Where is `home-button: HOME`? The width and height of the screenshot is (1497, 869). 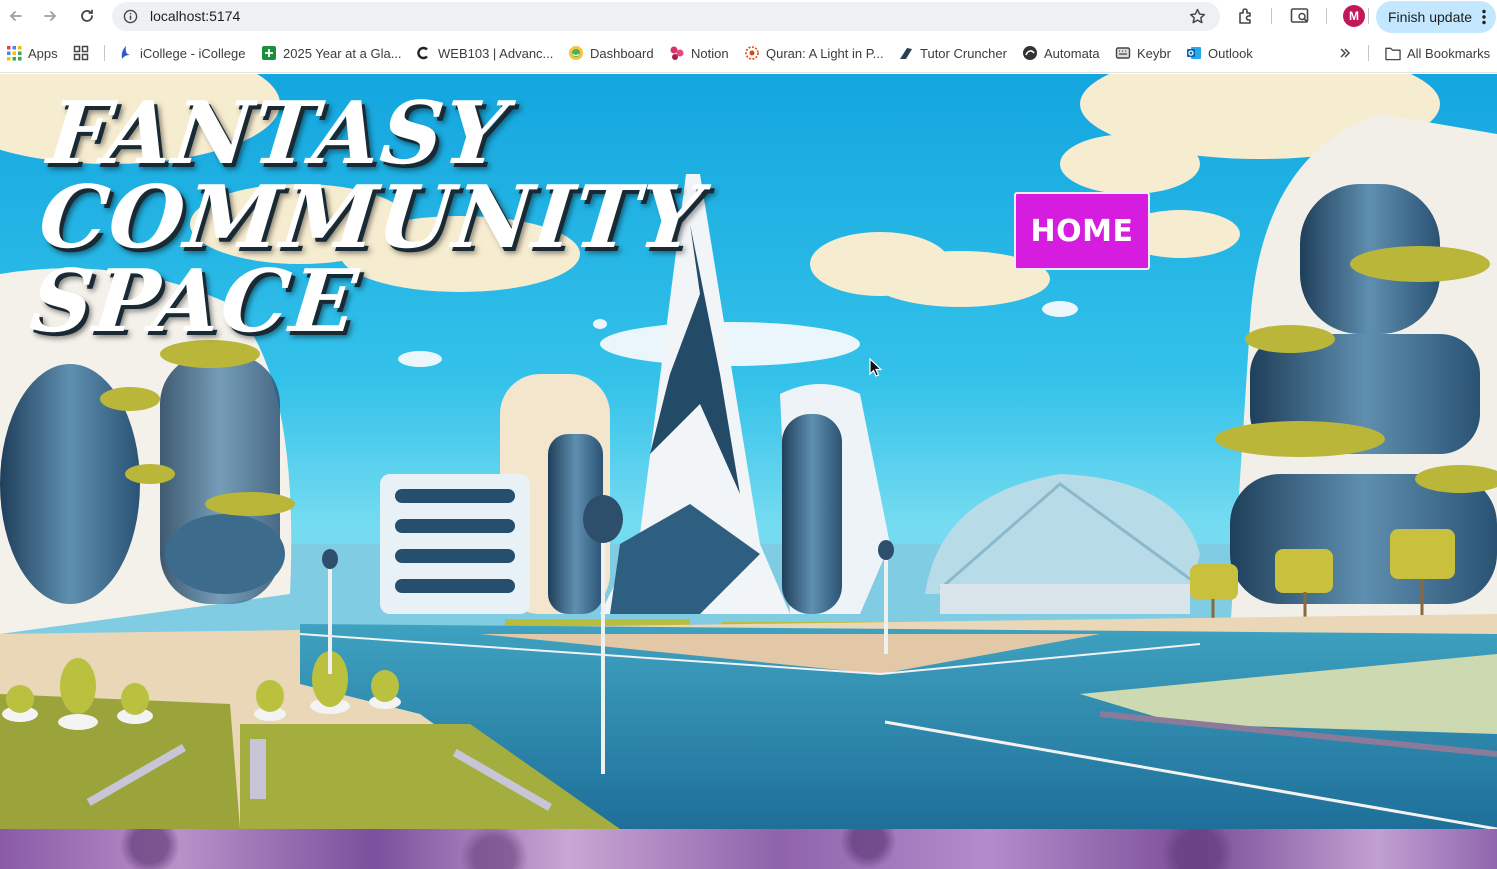 home-button: HOME is located at coordinates (1082, 231).